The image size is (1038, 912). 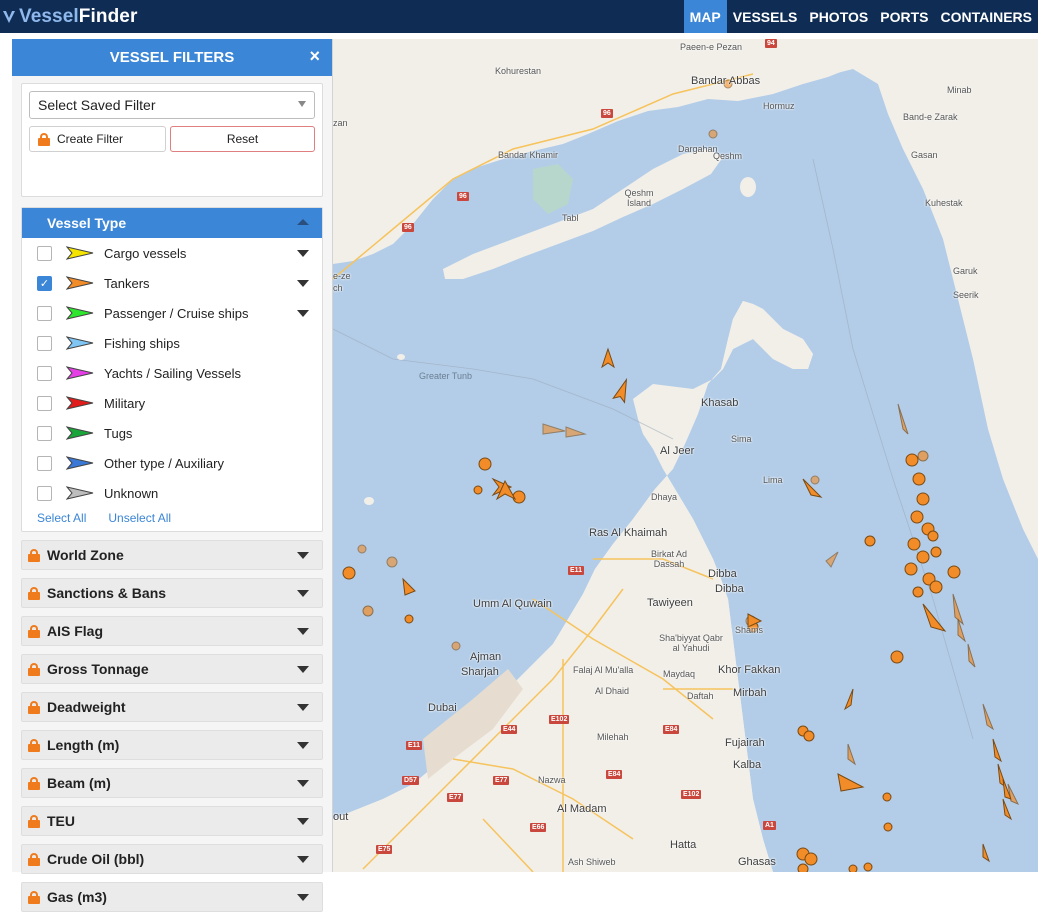 I want to click on vessel-type-row: Other type / Auxiliary, so click(x=172, y=463).